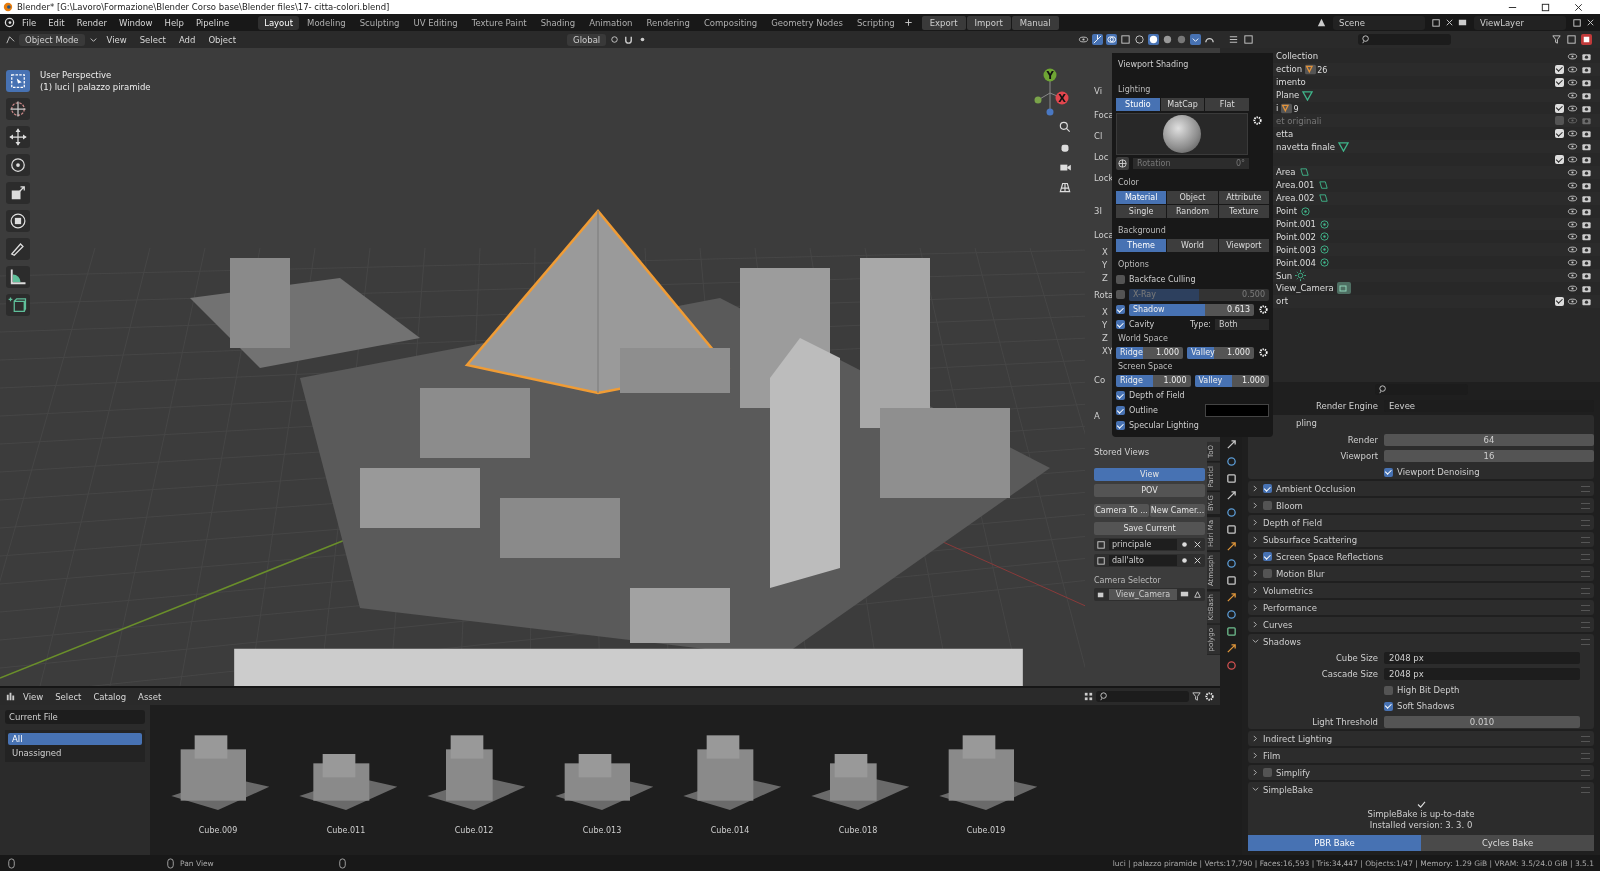 Image resolution: width=1600 pixels, height=871 pixels. I want to click on status-text: Installed version: 3. 3. 0, so click(1421, 825).